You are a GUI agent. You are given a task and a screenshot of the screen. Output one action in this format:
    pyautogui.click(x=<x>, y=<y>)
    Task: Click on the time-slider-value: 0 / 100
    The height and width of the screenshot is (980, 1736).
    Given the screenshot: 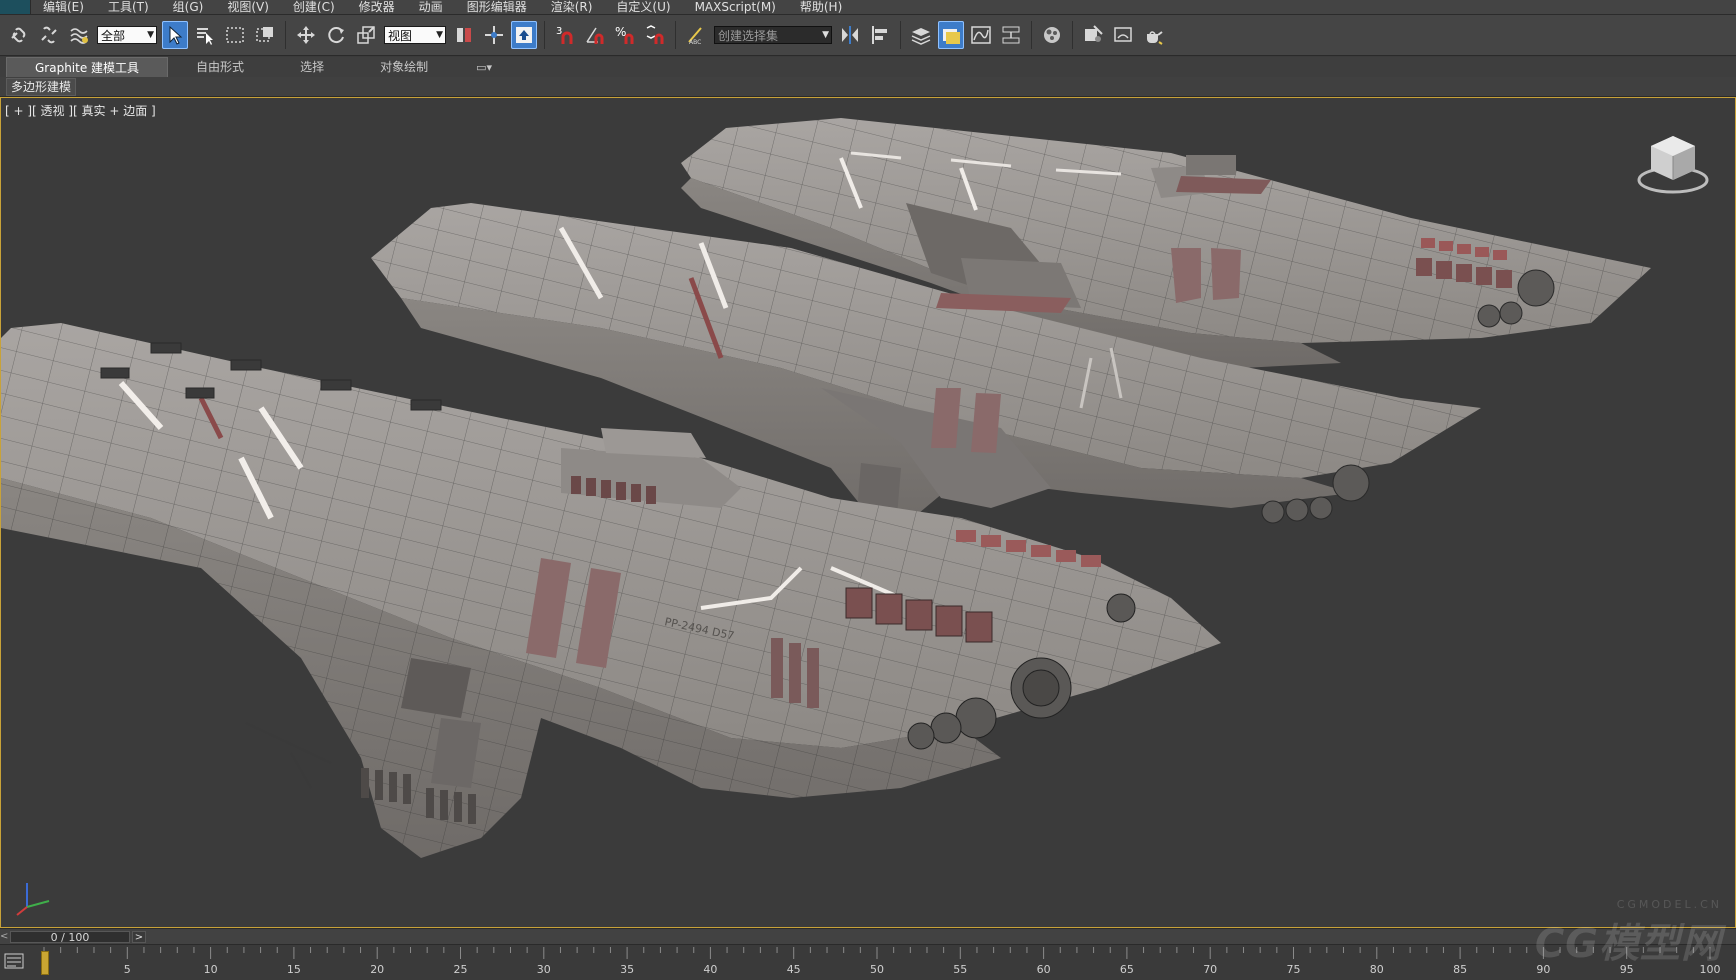 What is the action you would take?
    pyautogui.click(x=70, y=937)
    